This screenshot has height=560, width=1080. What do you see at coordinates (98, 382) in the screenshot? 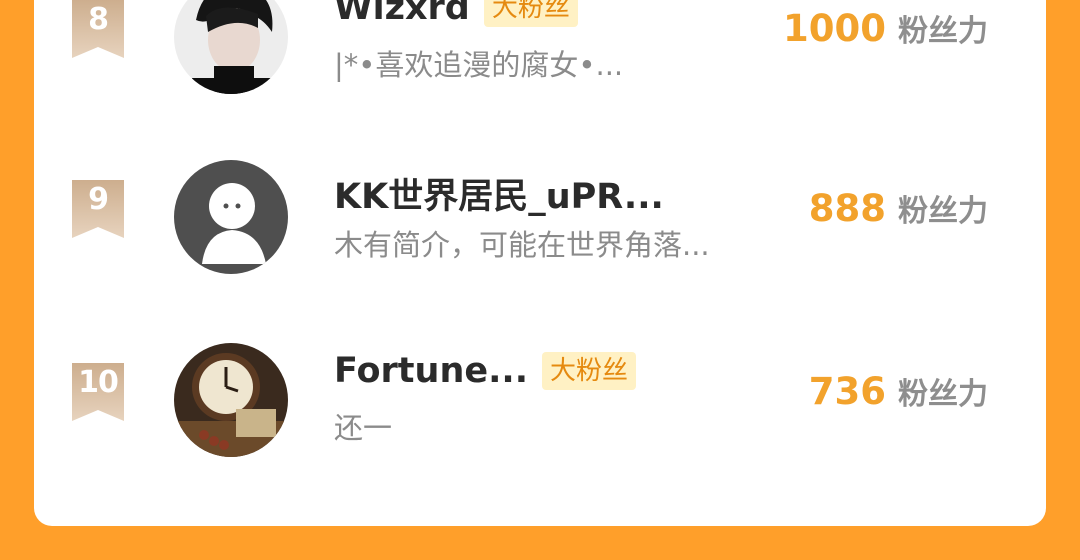
I see `rank-number: 10` at bounding box center [98, 382].